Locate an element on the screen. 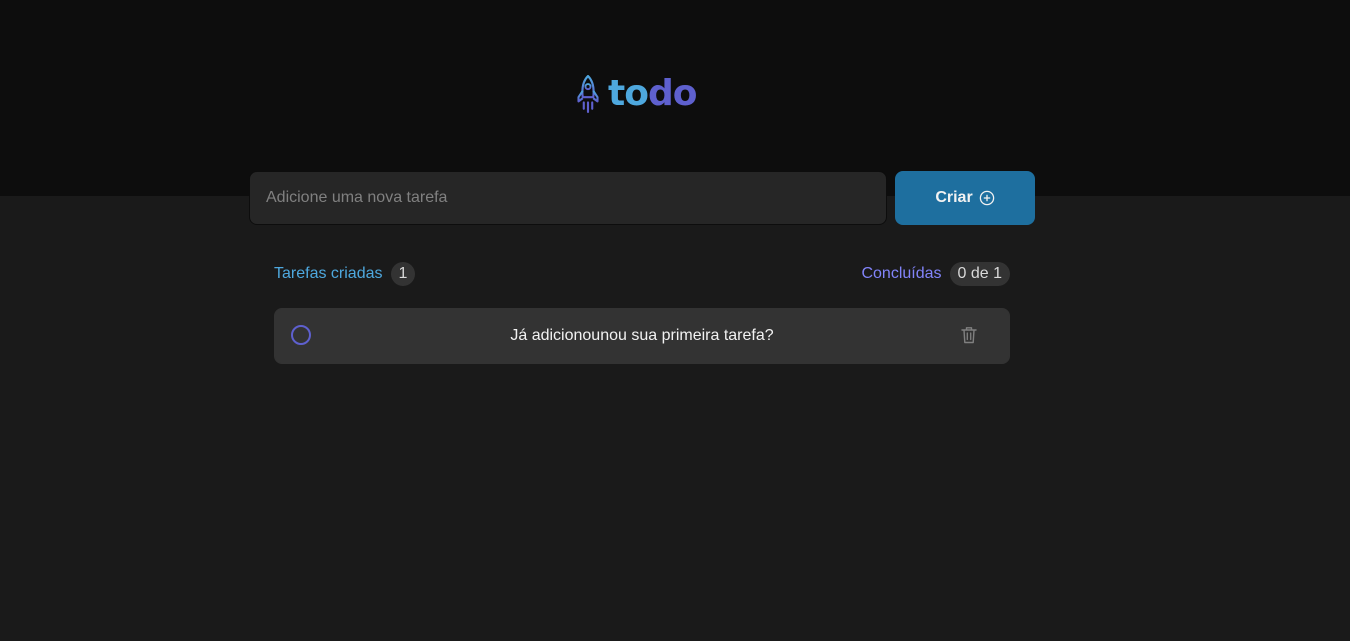 This screenshot has width=1350, height=641. create-button-label: Criar is located at coordinates (954, 197).